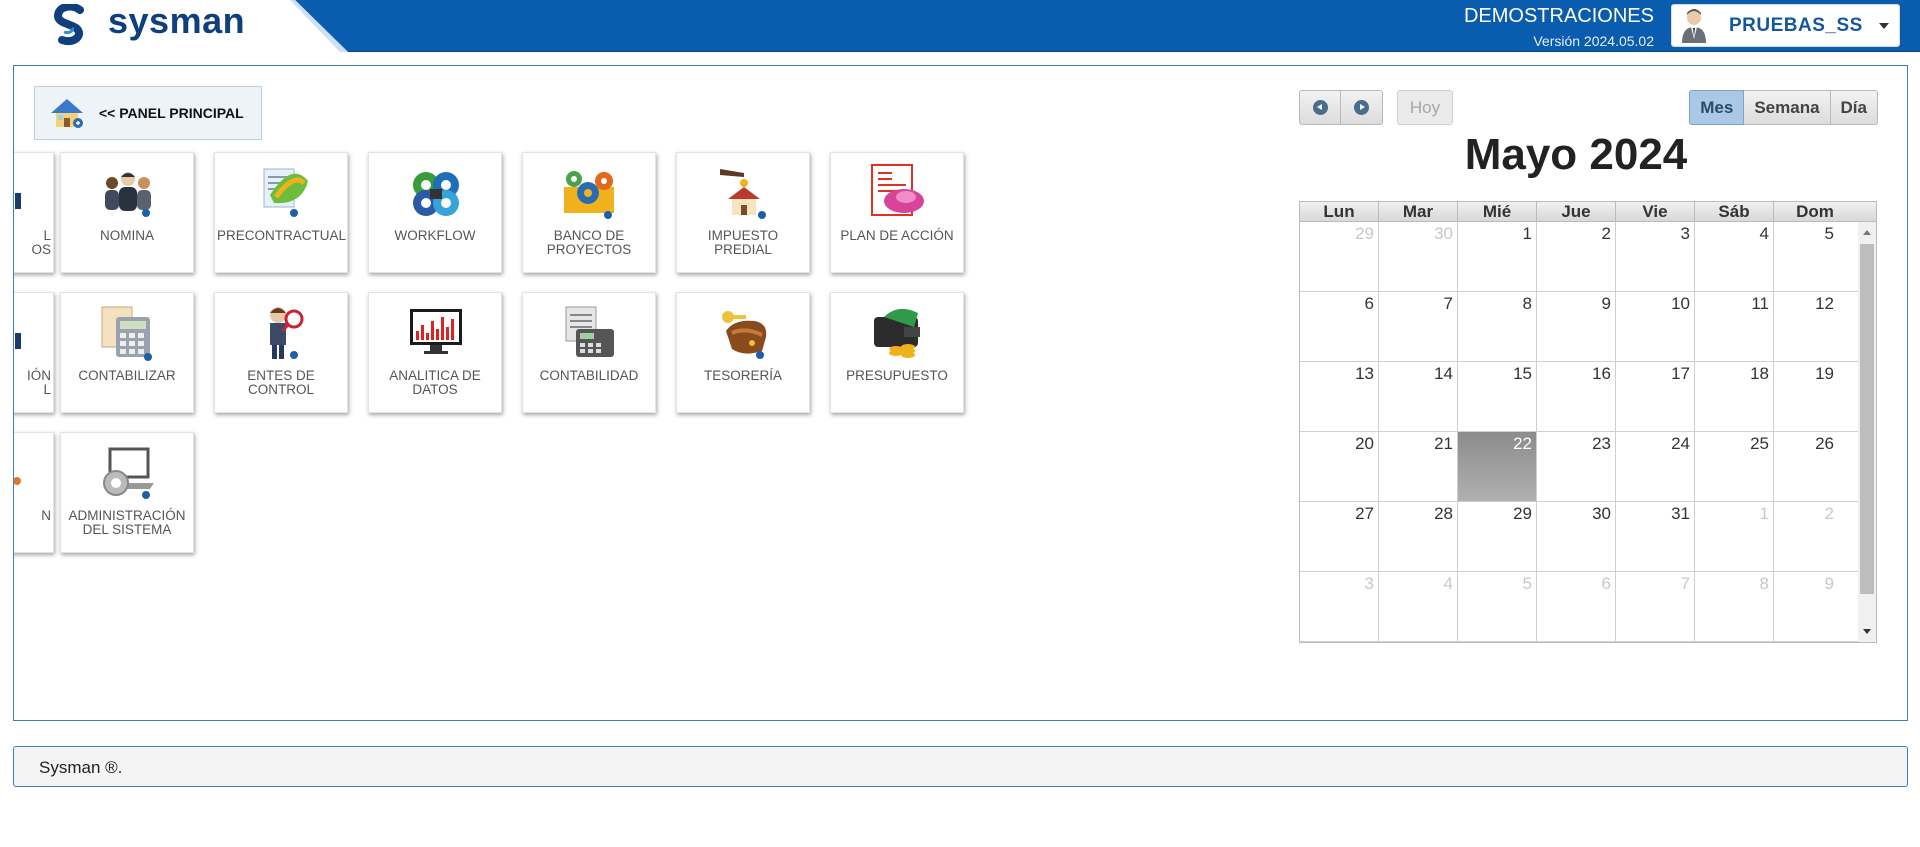 The height and width of the screenshot is (847, 1920). Describe the element at coordinates (1655, 211) in the screenshot. I see `weekday-label: Vie` at that location.